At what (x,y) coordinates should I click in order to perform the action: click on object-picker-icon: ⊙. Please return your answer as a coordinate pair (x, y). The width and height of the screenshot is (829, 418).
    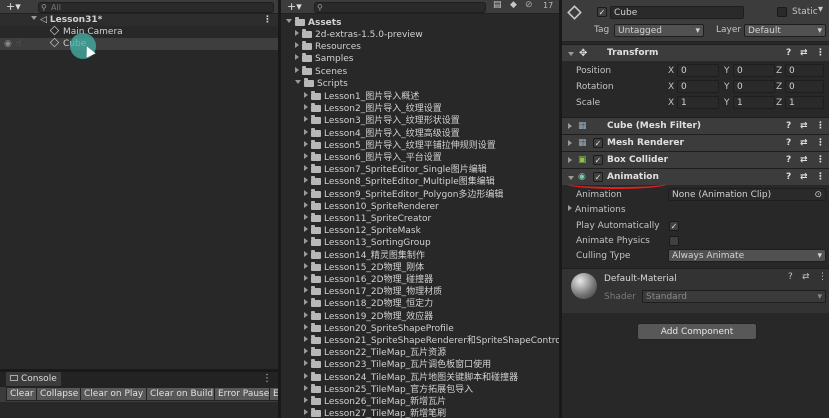
    Looking at the image, I should click on (818, 194).